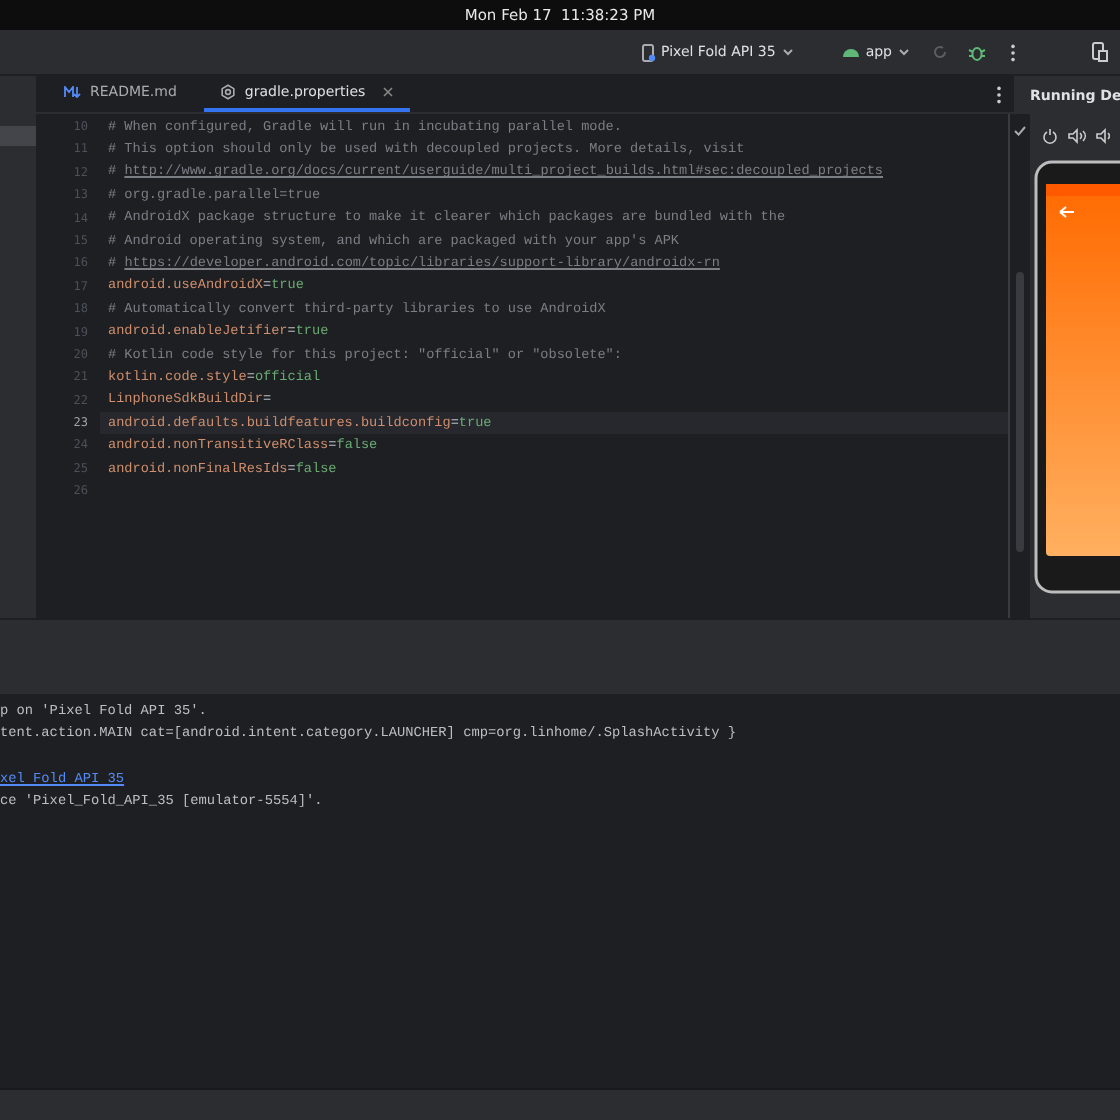  What do you see at coordinates (1020, 131) in the screenshot?
I see `check-icon` at bounding box center [1020, 131].